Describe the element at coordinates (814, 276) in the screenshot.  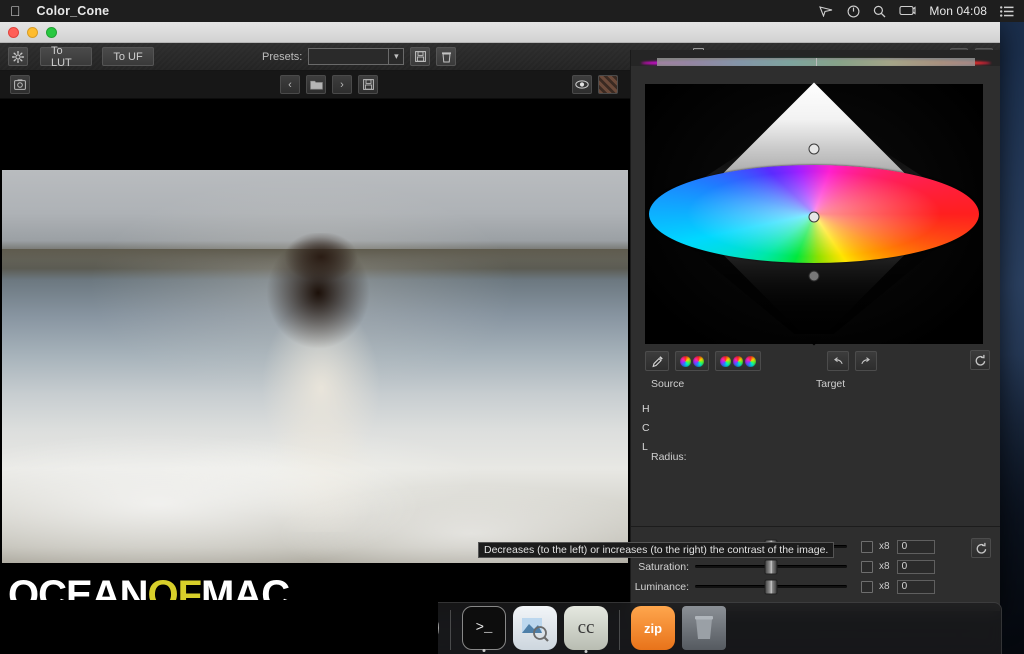
I see `shadow-handle` at that location.